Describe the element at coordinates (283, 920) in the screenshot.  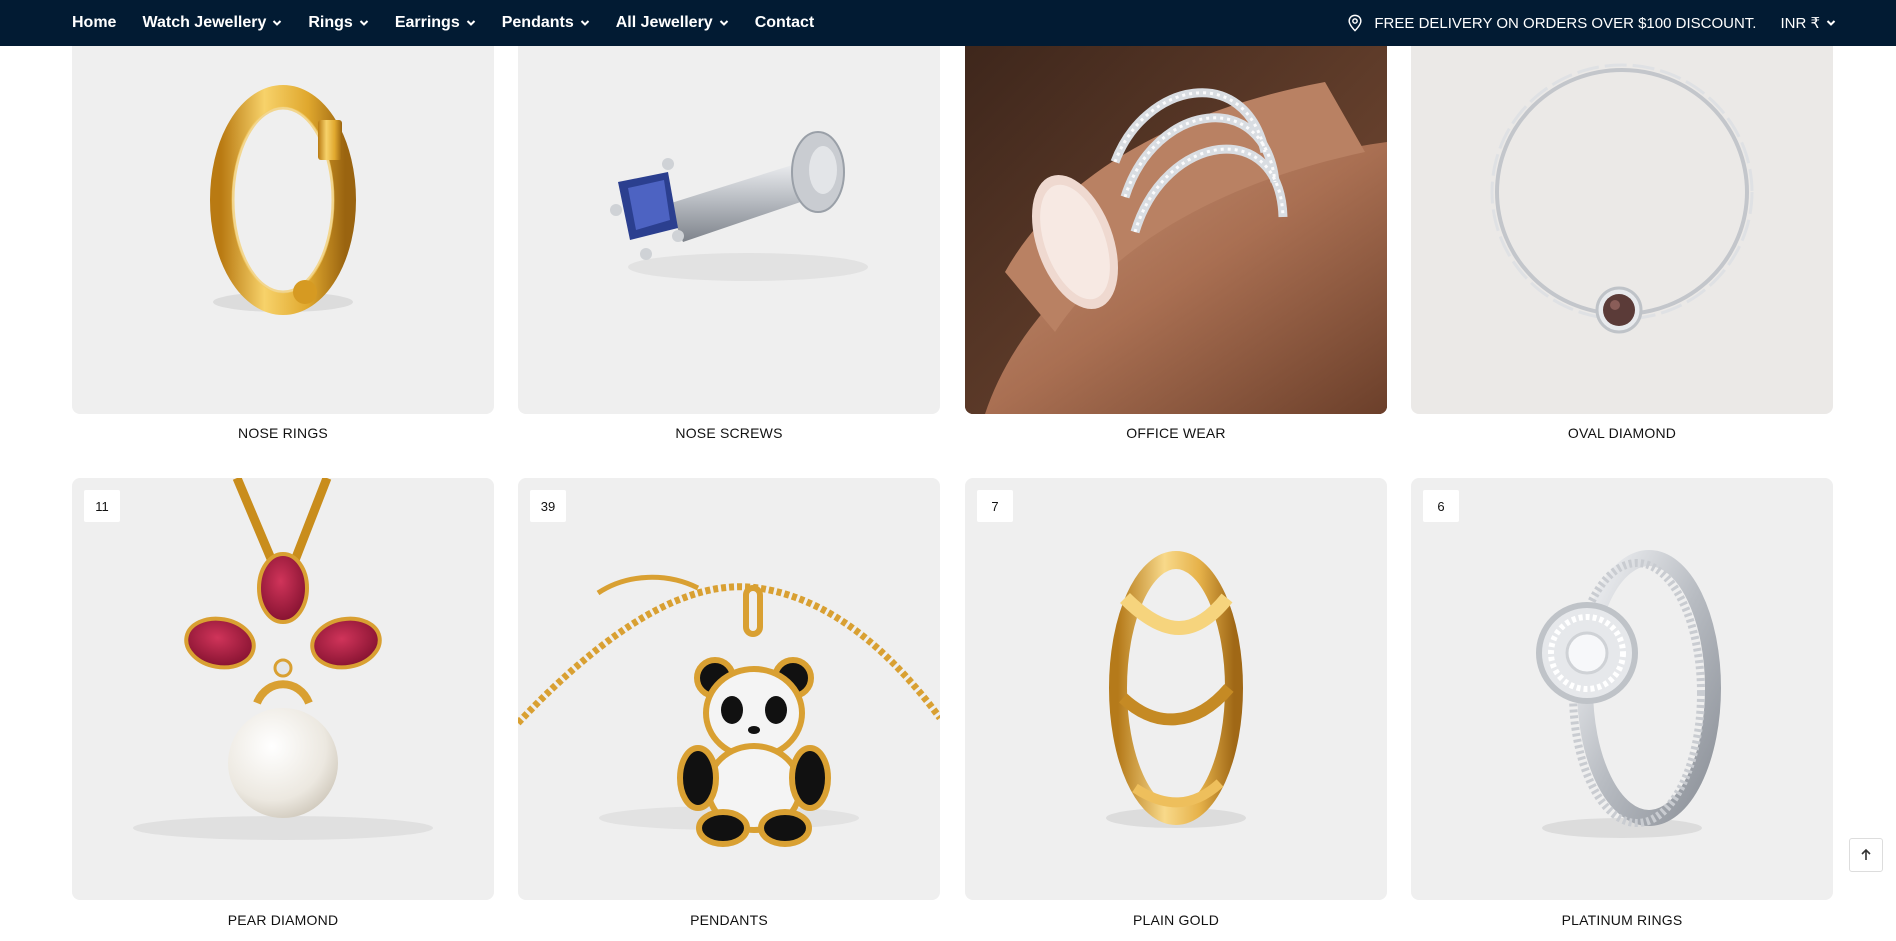
I see `category-label: PEAR DIAMOND` at that location.